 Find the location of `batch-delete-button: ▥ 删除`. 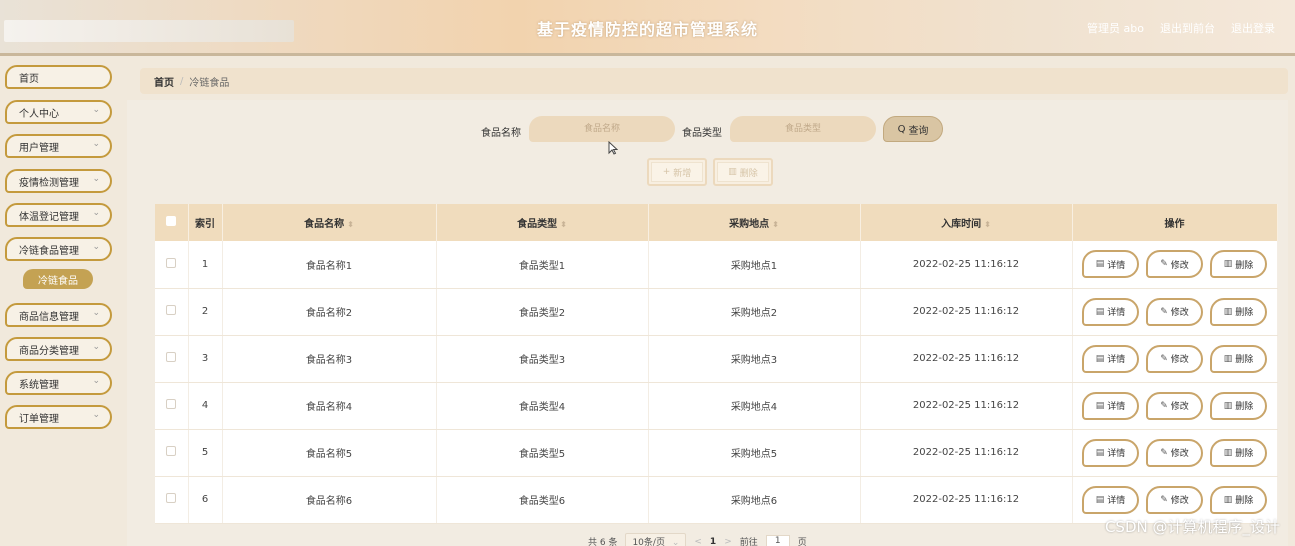

batch-delete-button: ▥ 删除 is located at coordinates (743, 172).